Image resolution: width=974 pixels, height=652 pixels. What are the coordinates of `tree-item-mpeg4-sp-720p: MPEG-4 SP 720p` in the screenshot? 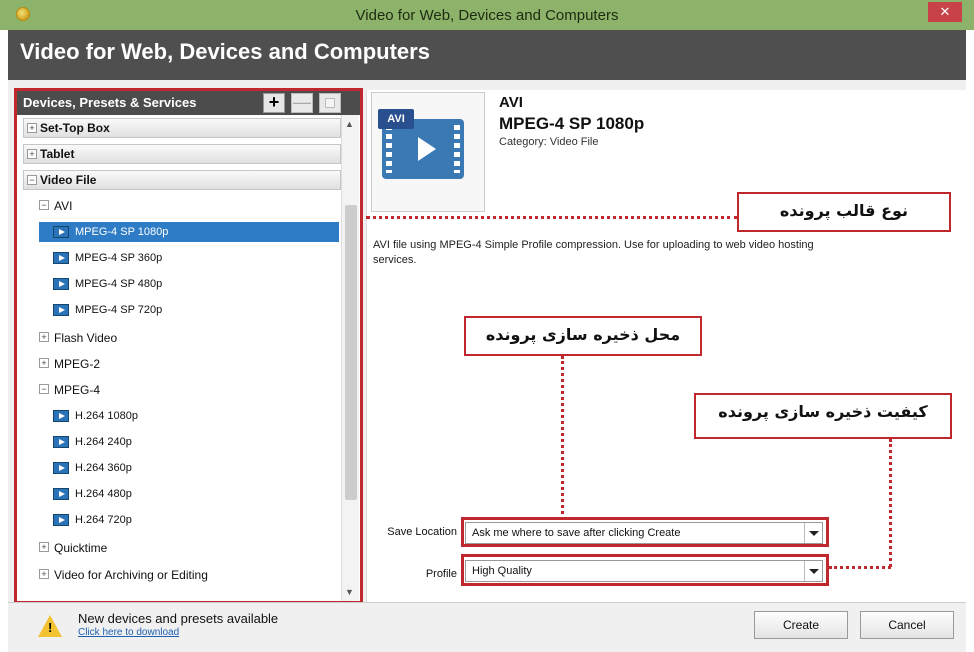 It's located at (194, 310).